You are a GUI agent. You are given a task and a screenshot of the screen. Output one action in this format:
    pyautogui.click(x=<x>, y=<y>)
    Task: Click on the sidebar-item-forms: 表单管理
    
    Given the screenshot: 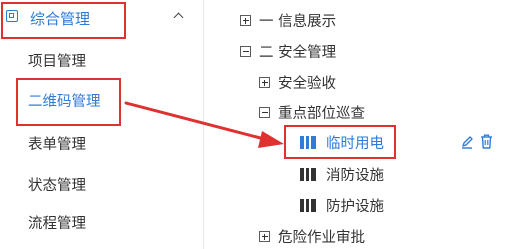 What is the action you would take?
    pyautogui.click(x=57, y=143)
    